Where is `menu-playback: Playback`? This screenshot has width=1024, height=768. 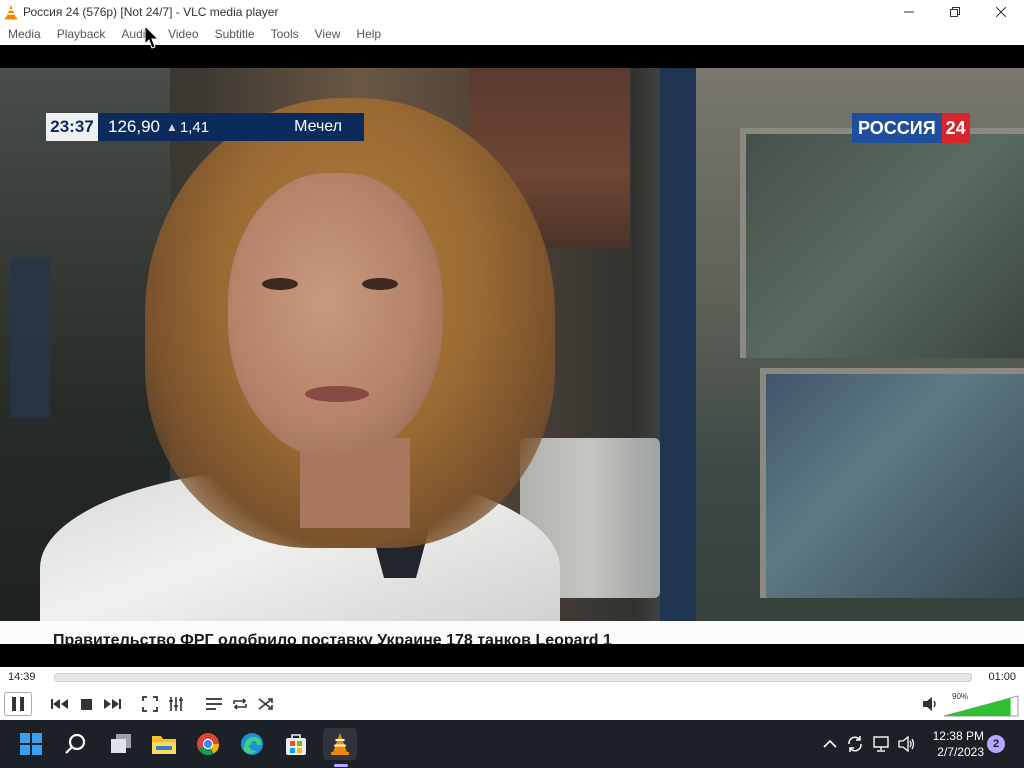 menu-playback: Playback is located at coordinates (81, 34).